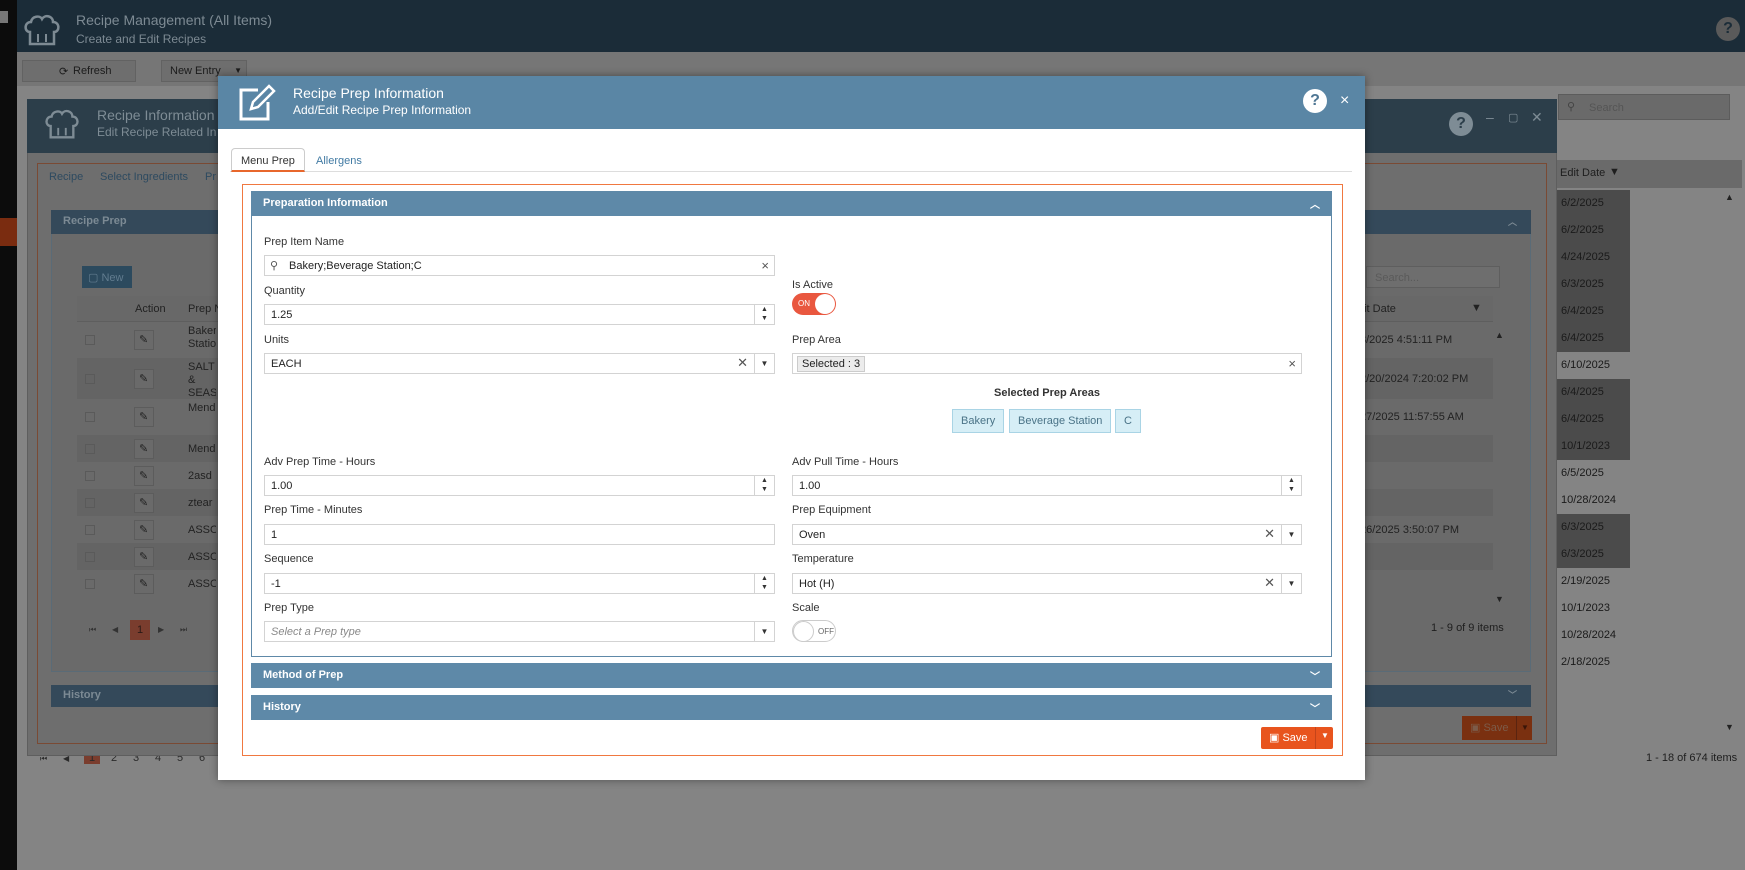 Image resolution: width=1745 pixels, height=870 pixels. I want to click on temperature-label: Temperature, so click(823, 559).